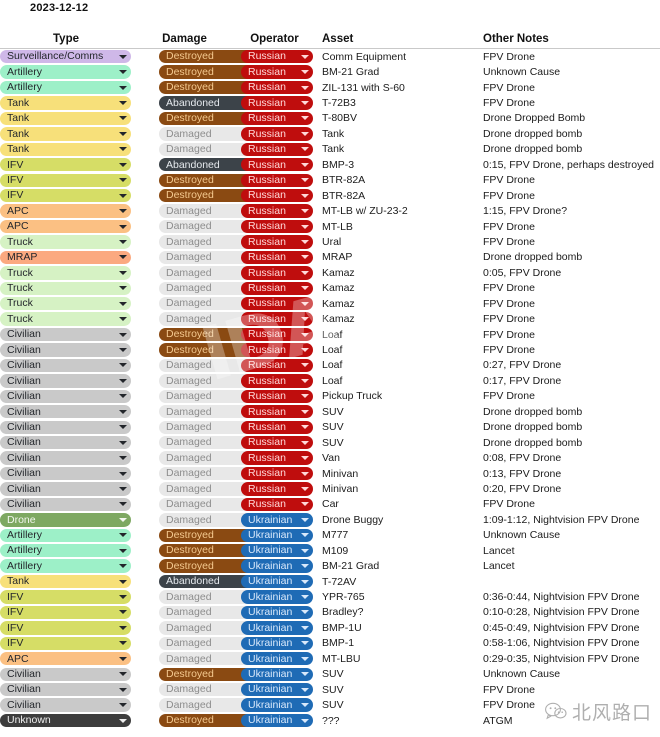  Describe the element at coordinates (394, 519) in the screenshot. I see `cell-asset: Drone Buggy` at that location.